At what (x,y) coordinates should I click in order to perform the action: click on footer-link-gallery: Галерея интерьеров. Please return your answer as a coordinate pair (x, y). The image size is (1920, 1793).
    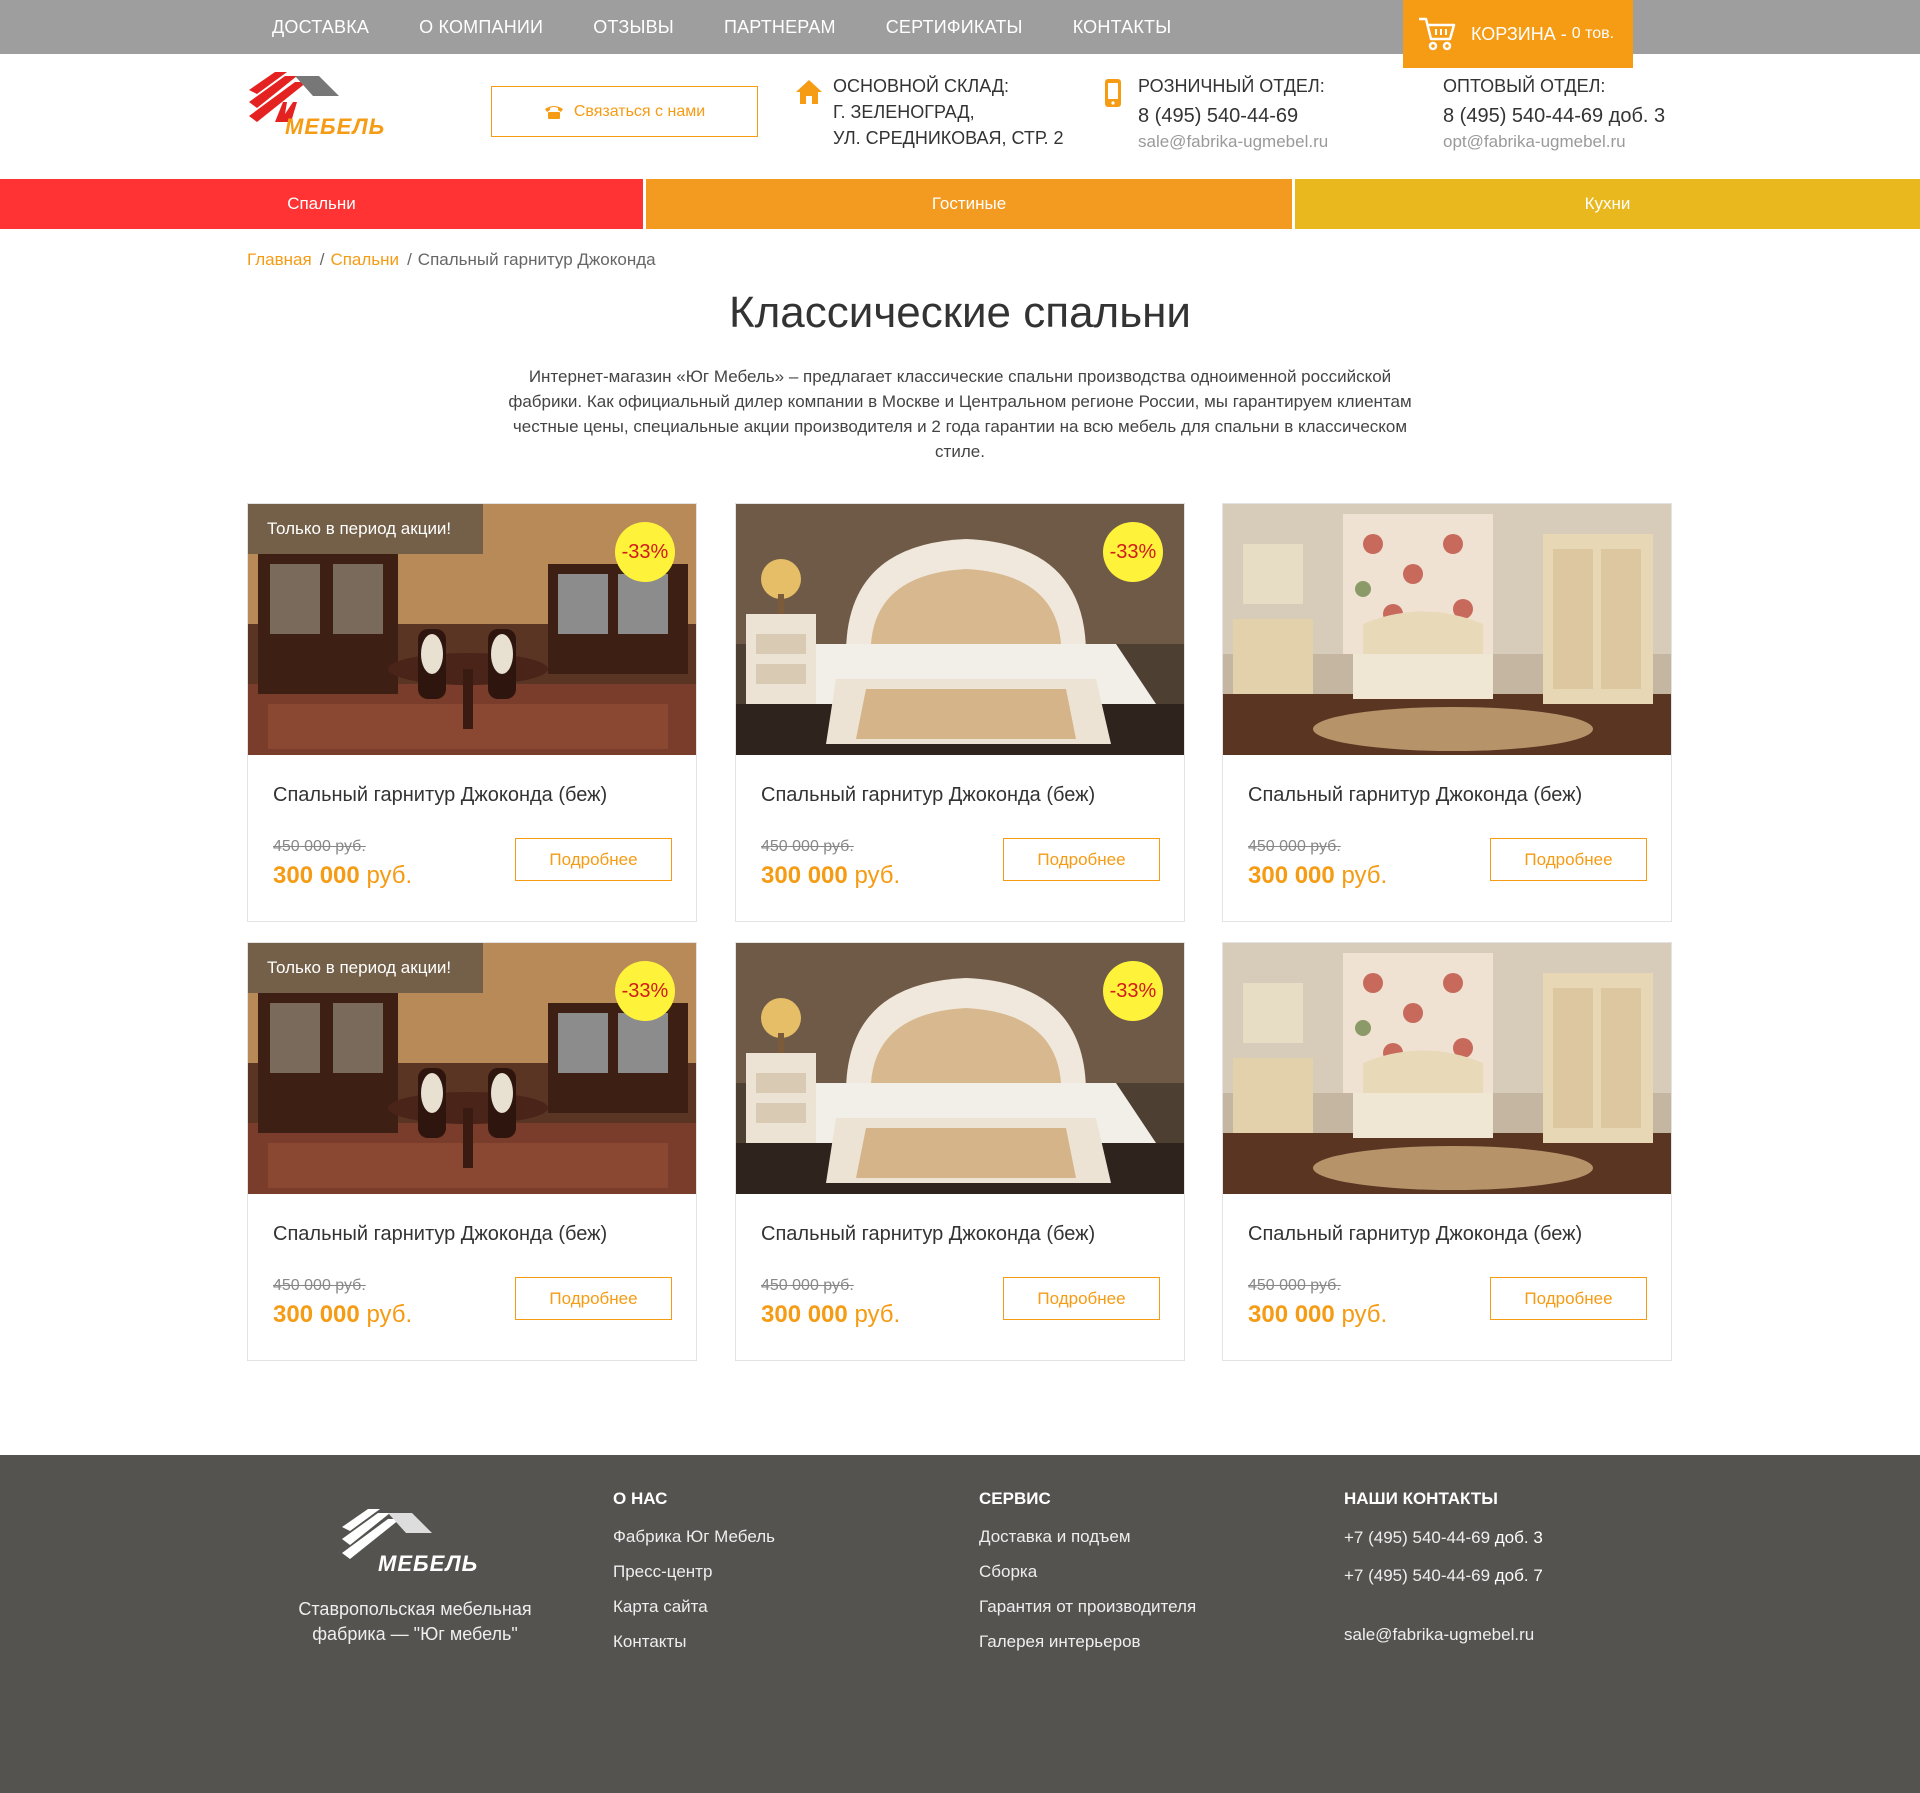
    Looking at the image, I should click on (1087, 1641).